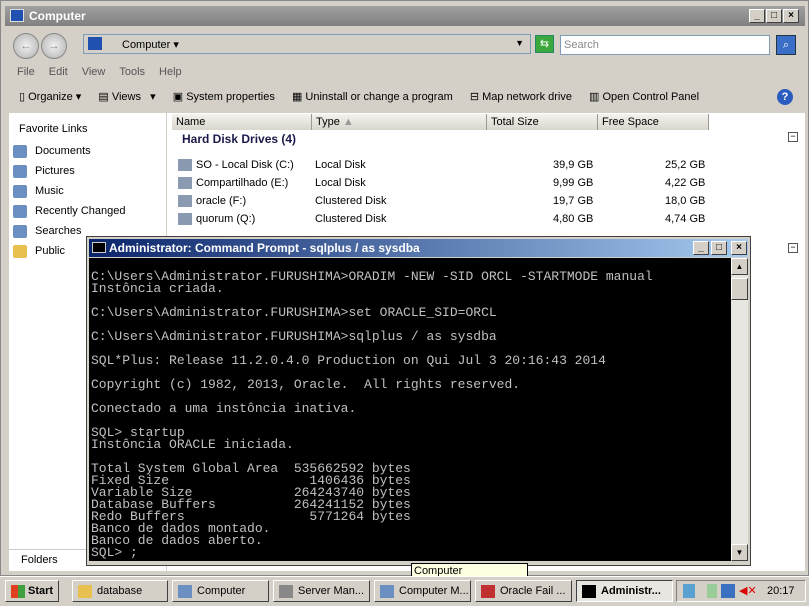  Describe the element at coordinates (126, 97) in the screenshot. I see `views-button: ▤ Views ▾` at that location.